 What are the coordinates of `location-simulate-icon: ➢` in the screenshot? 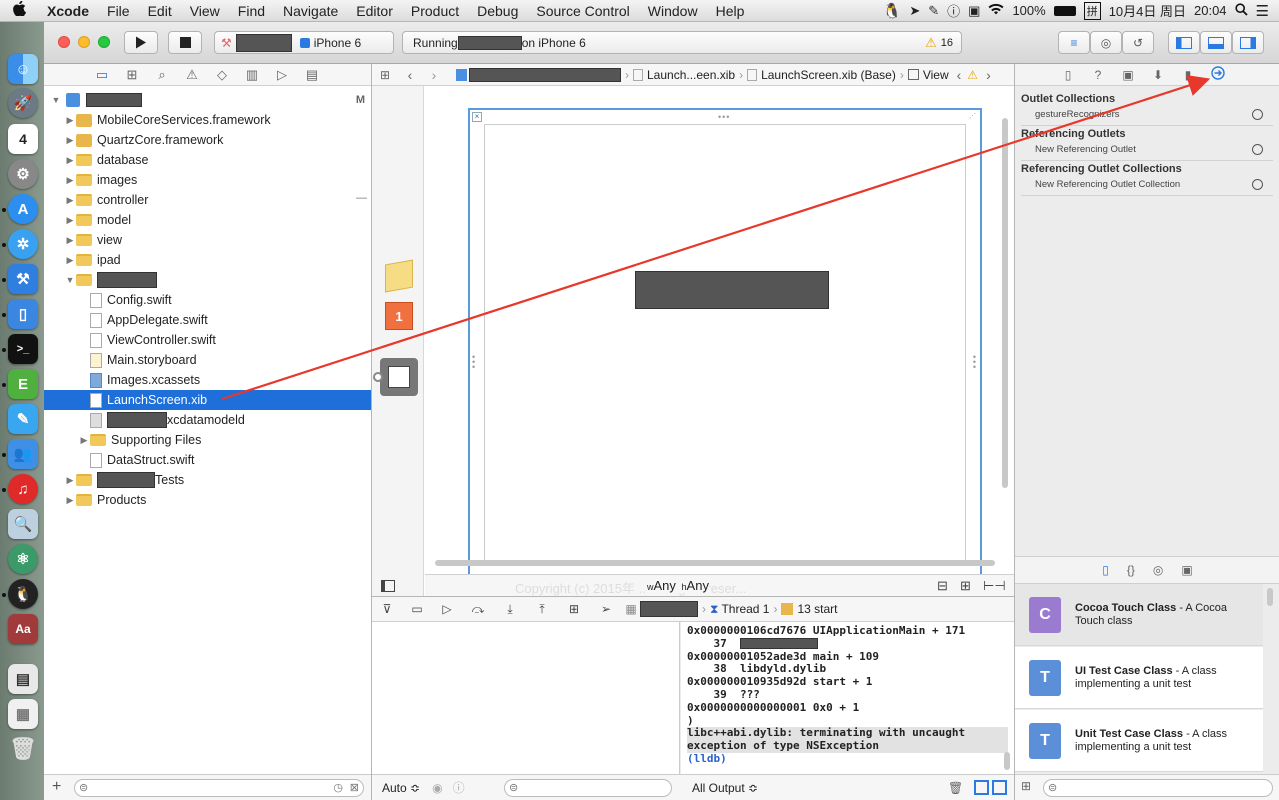 It's located at (606, 609).